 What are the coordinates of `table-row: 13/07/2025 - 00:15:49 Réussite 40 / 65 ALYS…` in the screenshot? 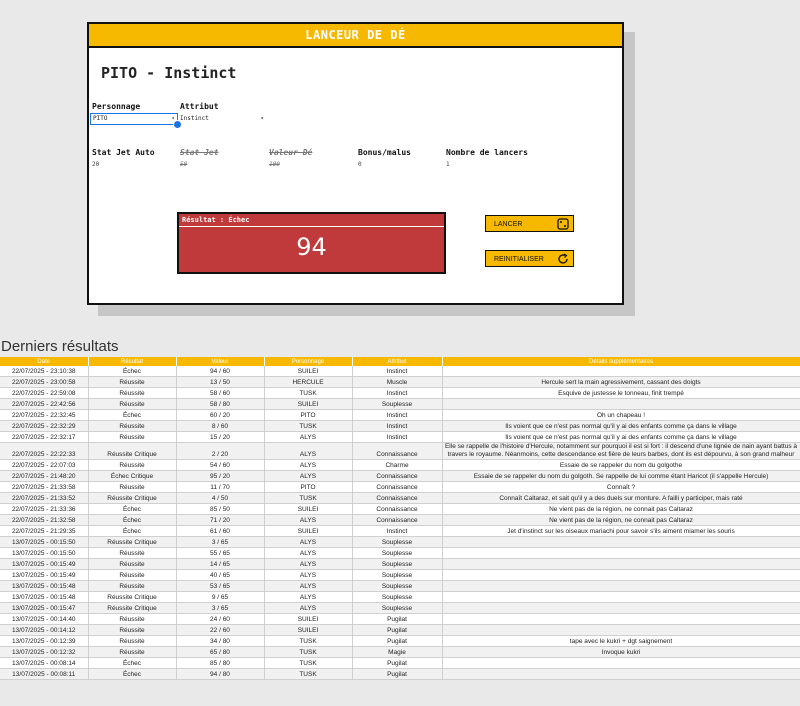 It's located at (400, 575).